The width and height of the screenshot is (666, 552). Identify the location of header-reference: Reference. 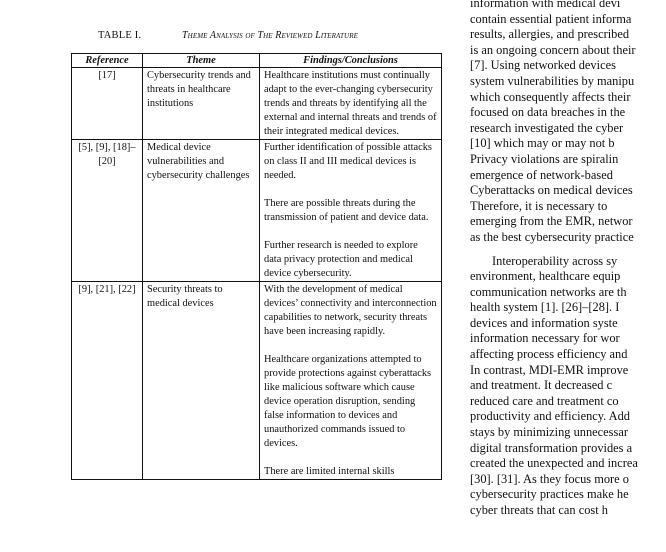
(107, 60).